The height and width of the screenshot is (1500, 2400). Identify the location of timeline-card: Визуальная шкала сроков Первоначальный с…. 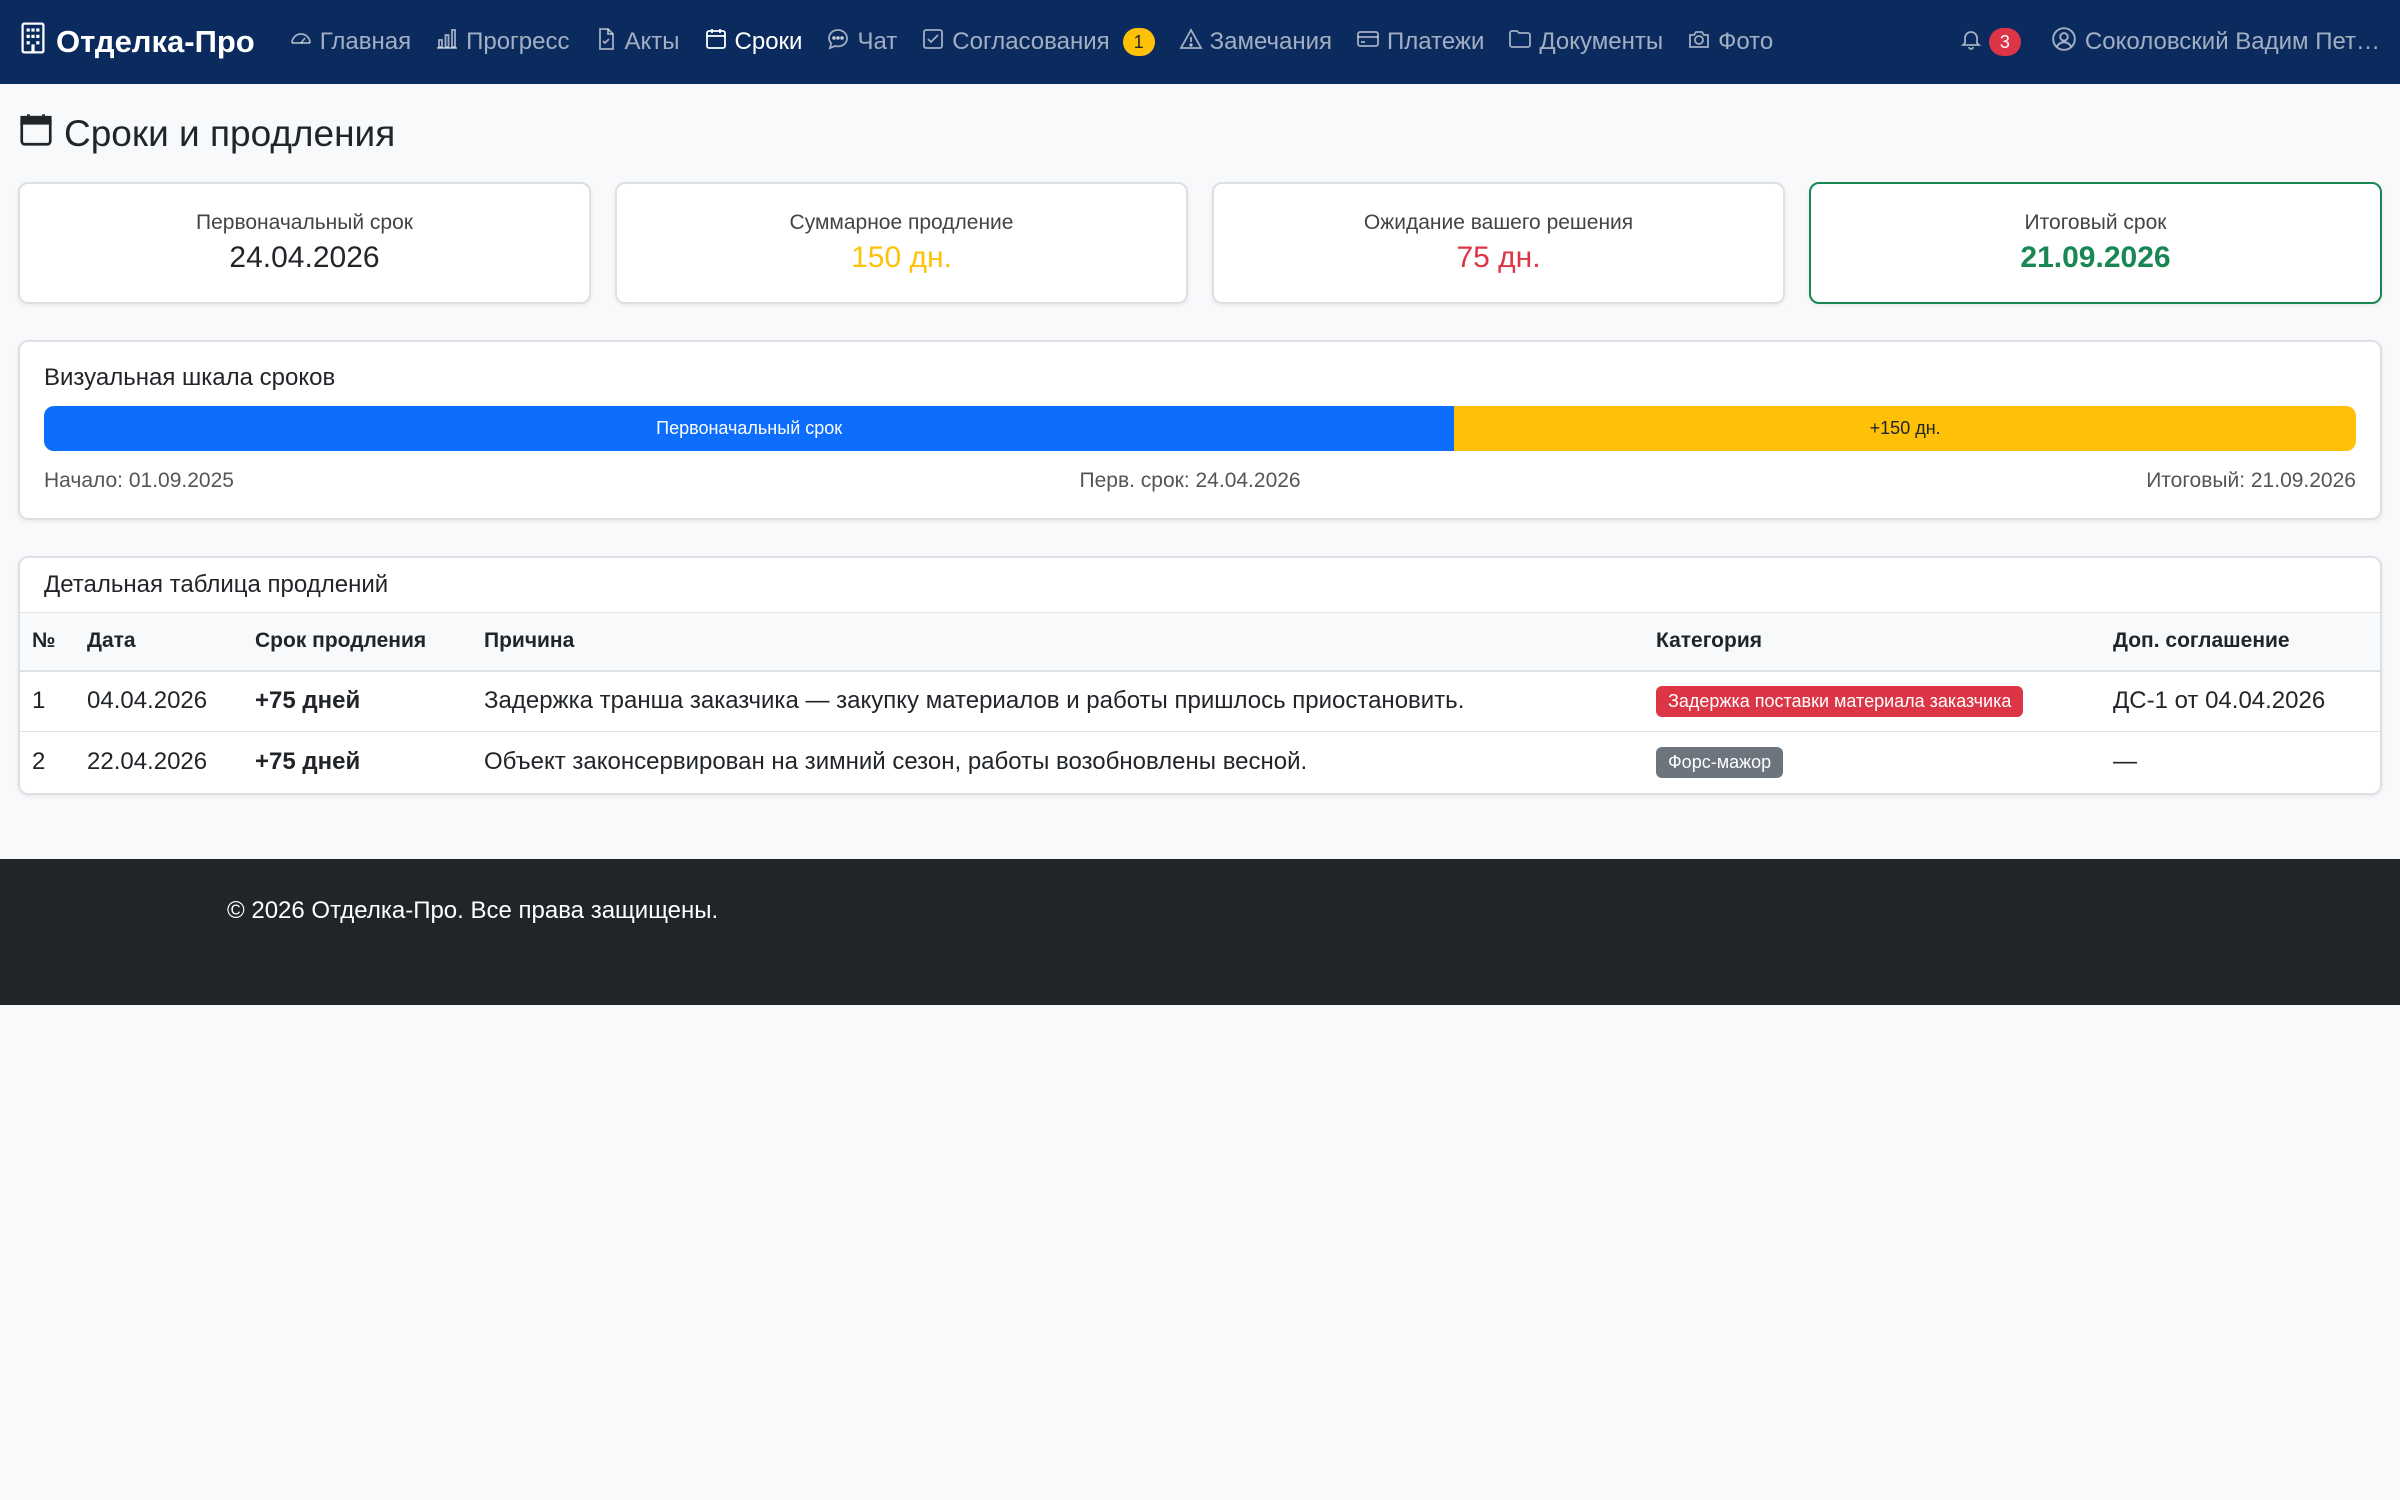
(1200, 430).